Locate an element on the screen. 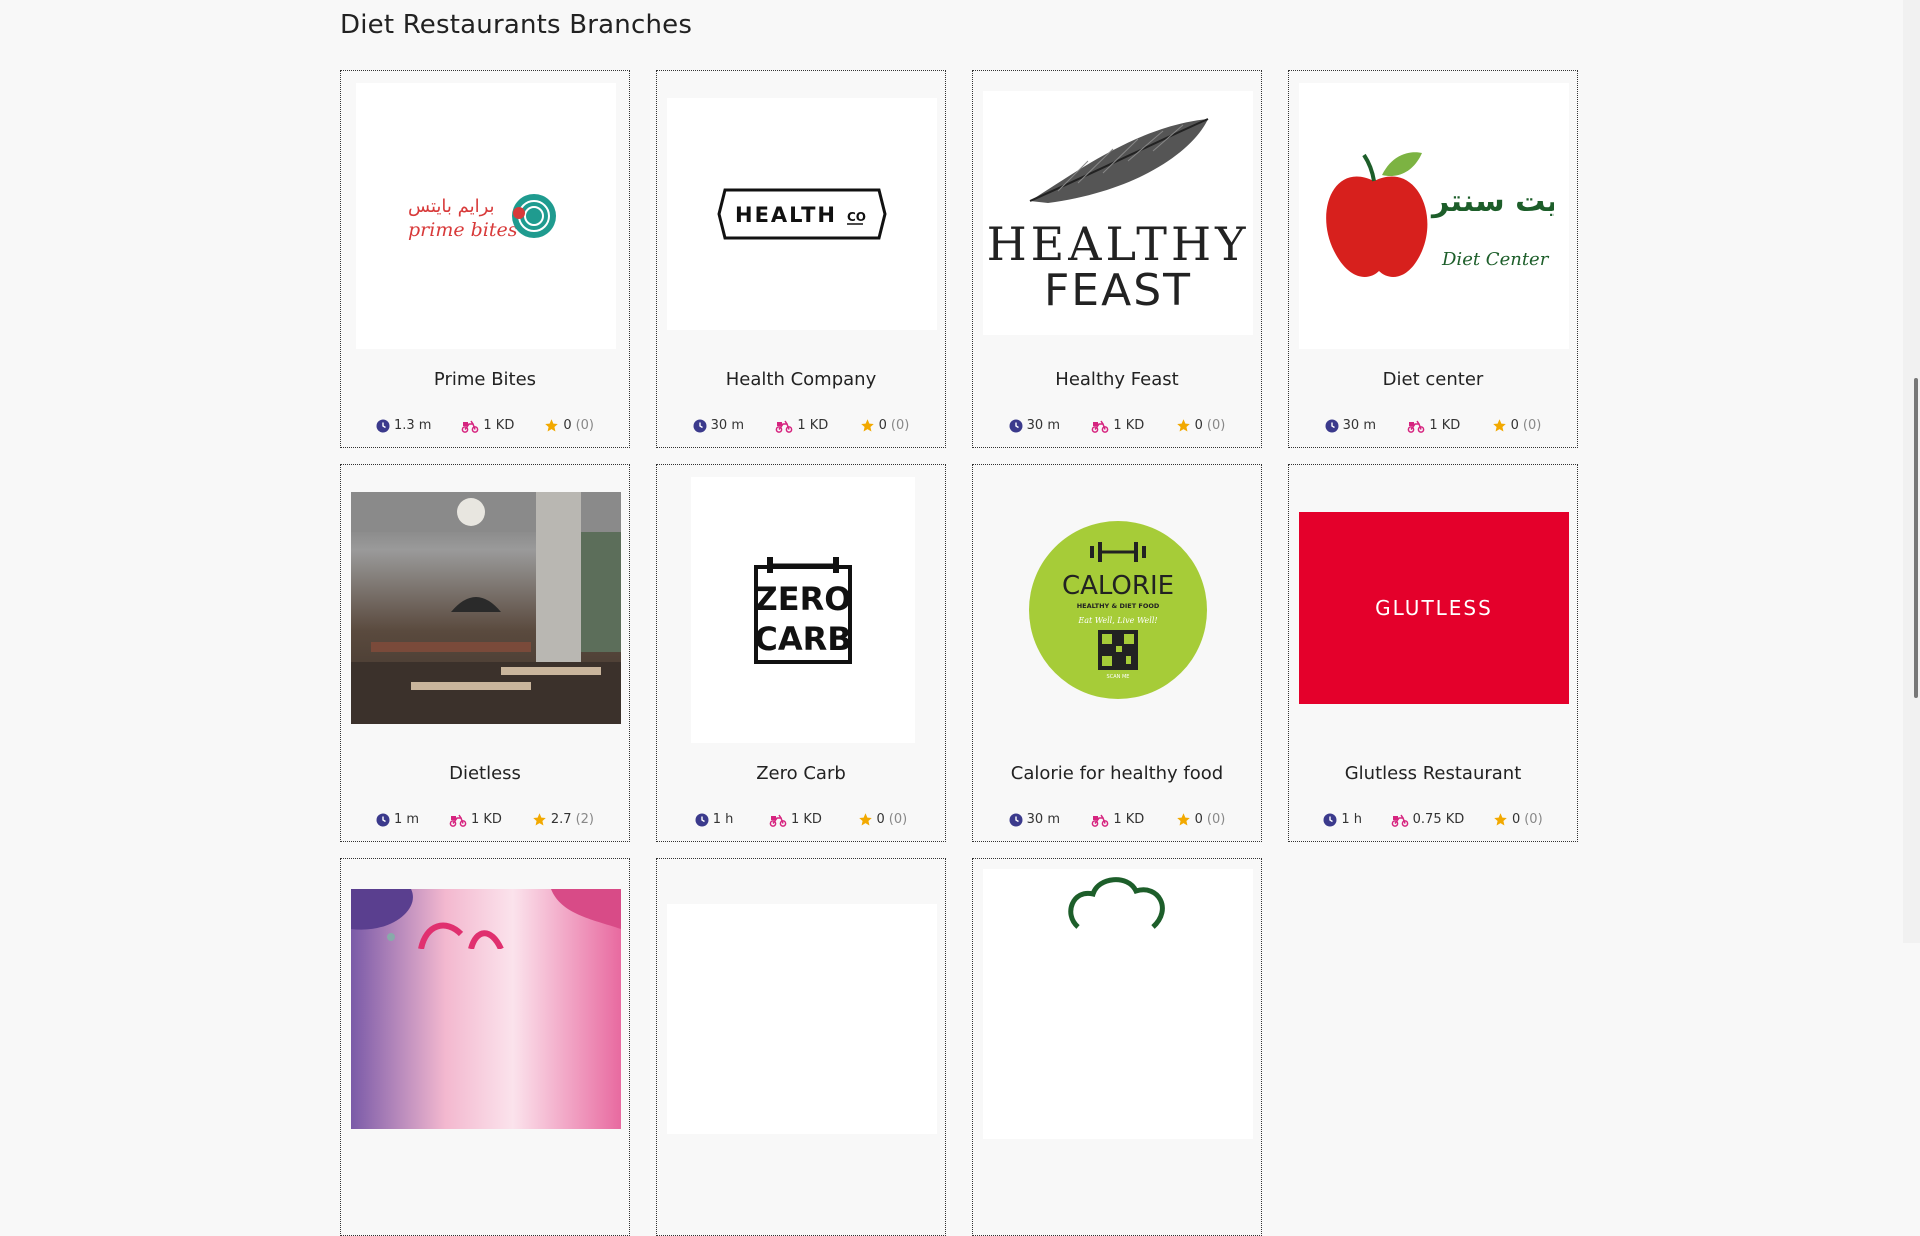 This screenshot has width=1920, height=1236. delivery-time: 1 m is located at coordinates (397, 819).